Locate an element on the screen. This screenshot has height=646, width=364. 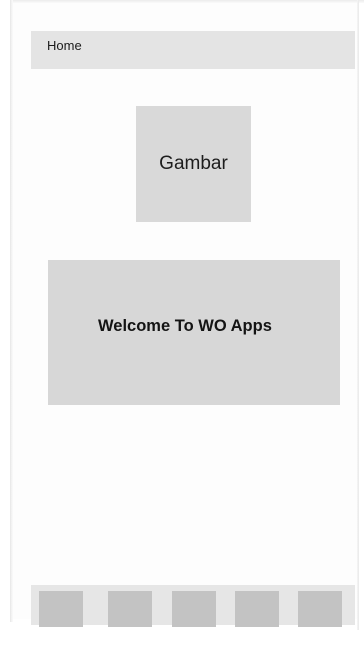
page-title: Home is located at coordinates (64, 45).